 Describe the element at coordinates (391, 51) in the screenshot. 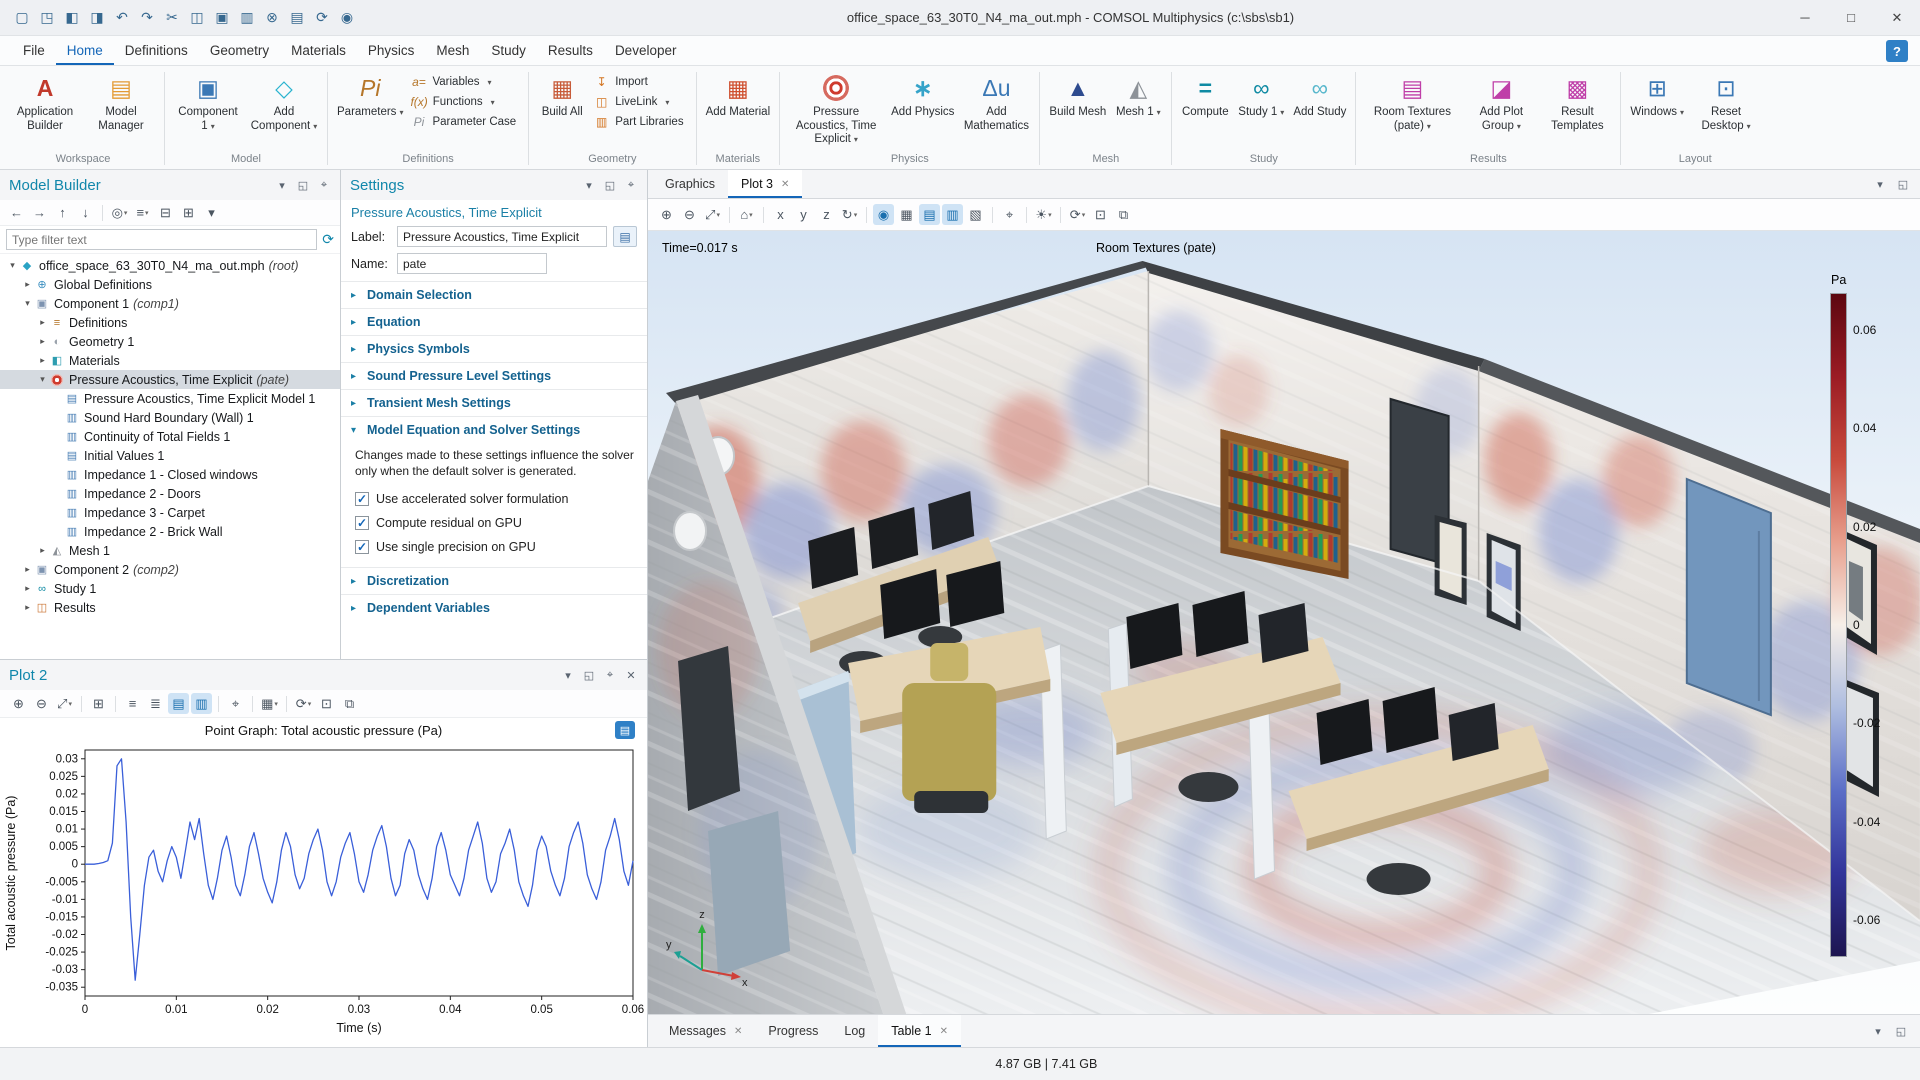

I see `menu-physics: Physics` at that location.